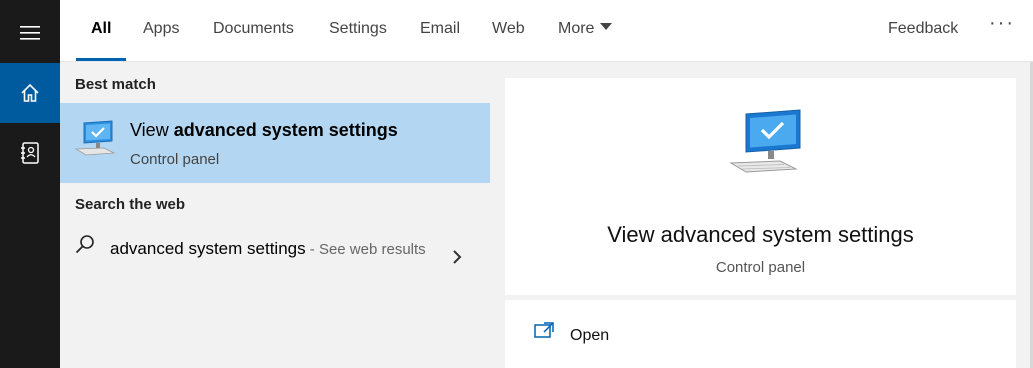 This screenshot has width=1033, height=368. I want to click on home-button, so click(30, 93).